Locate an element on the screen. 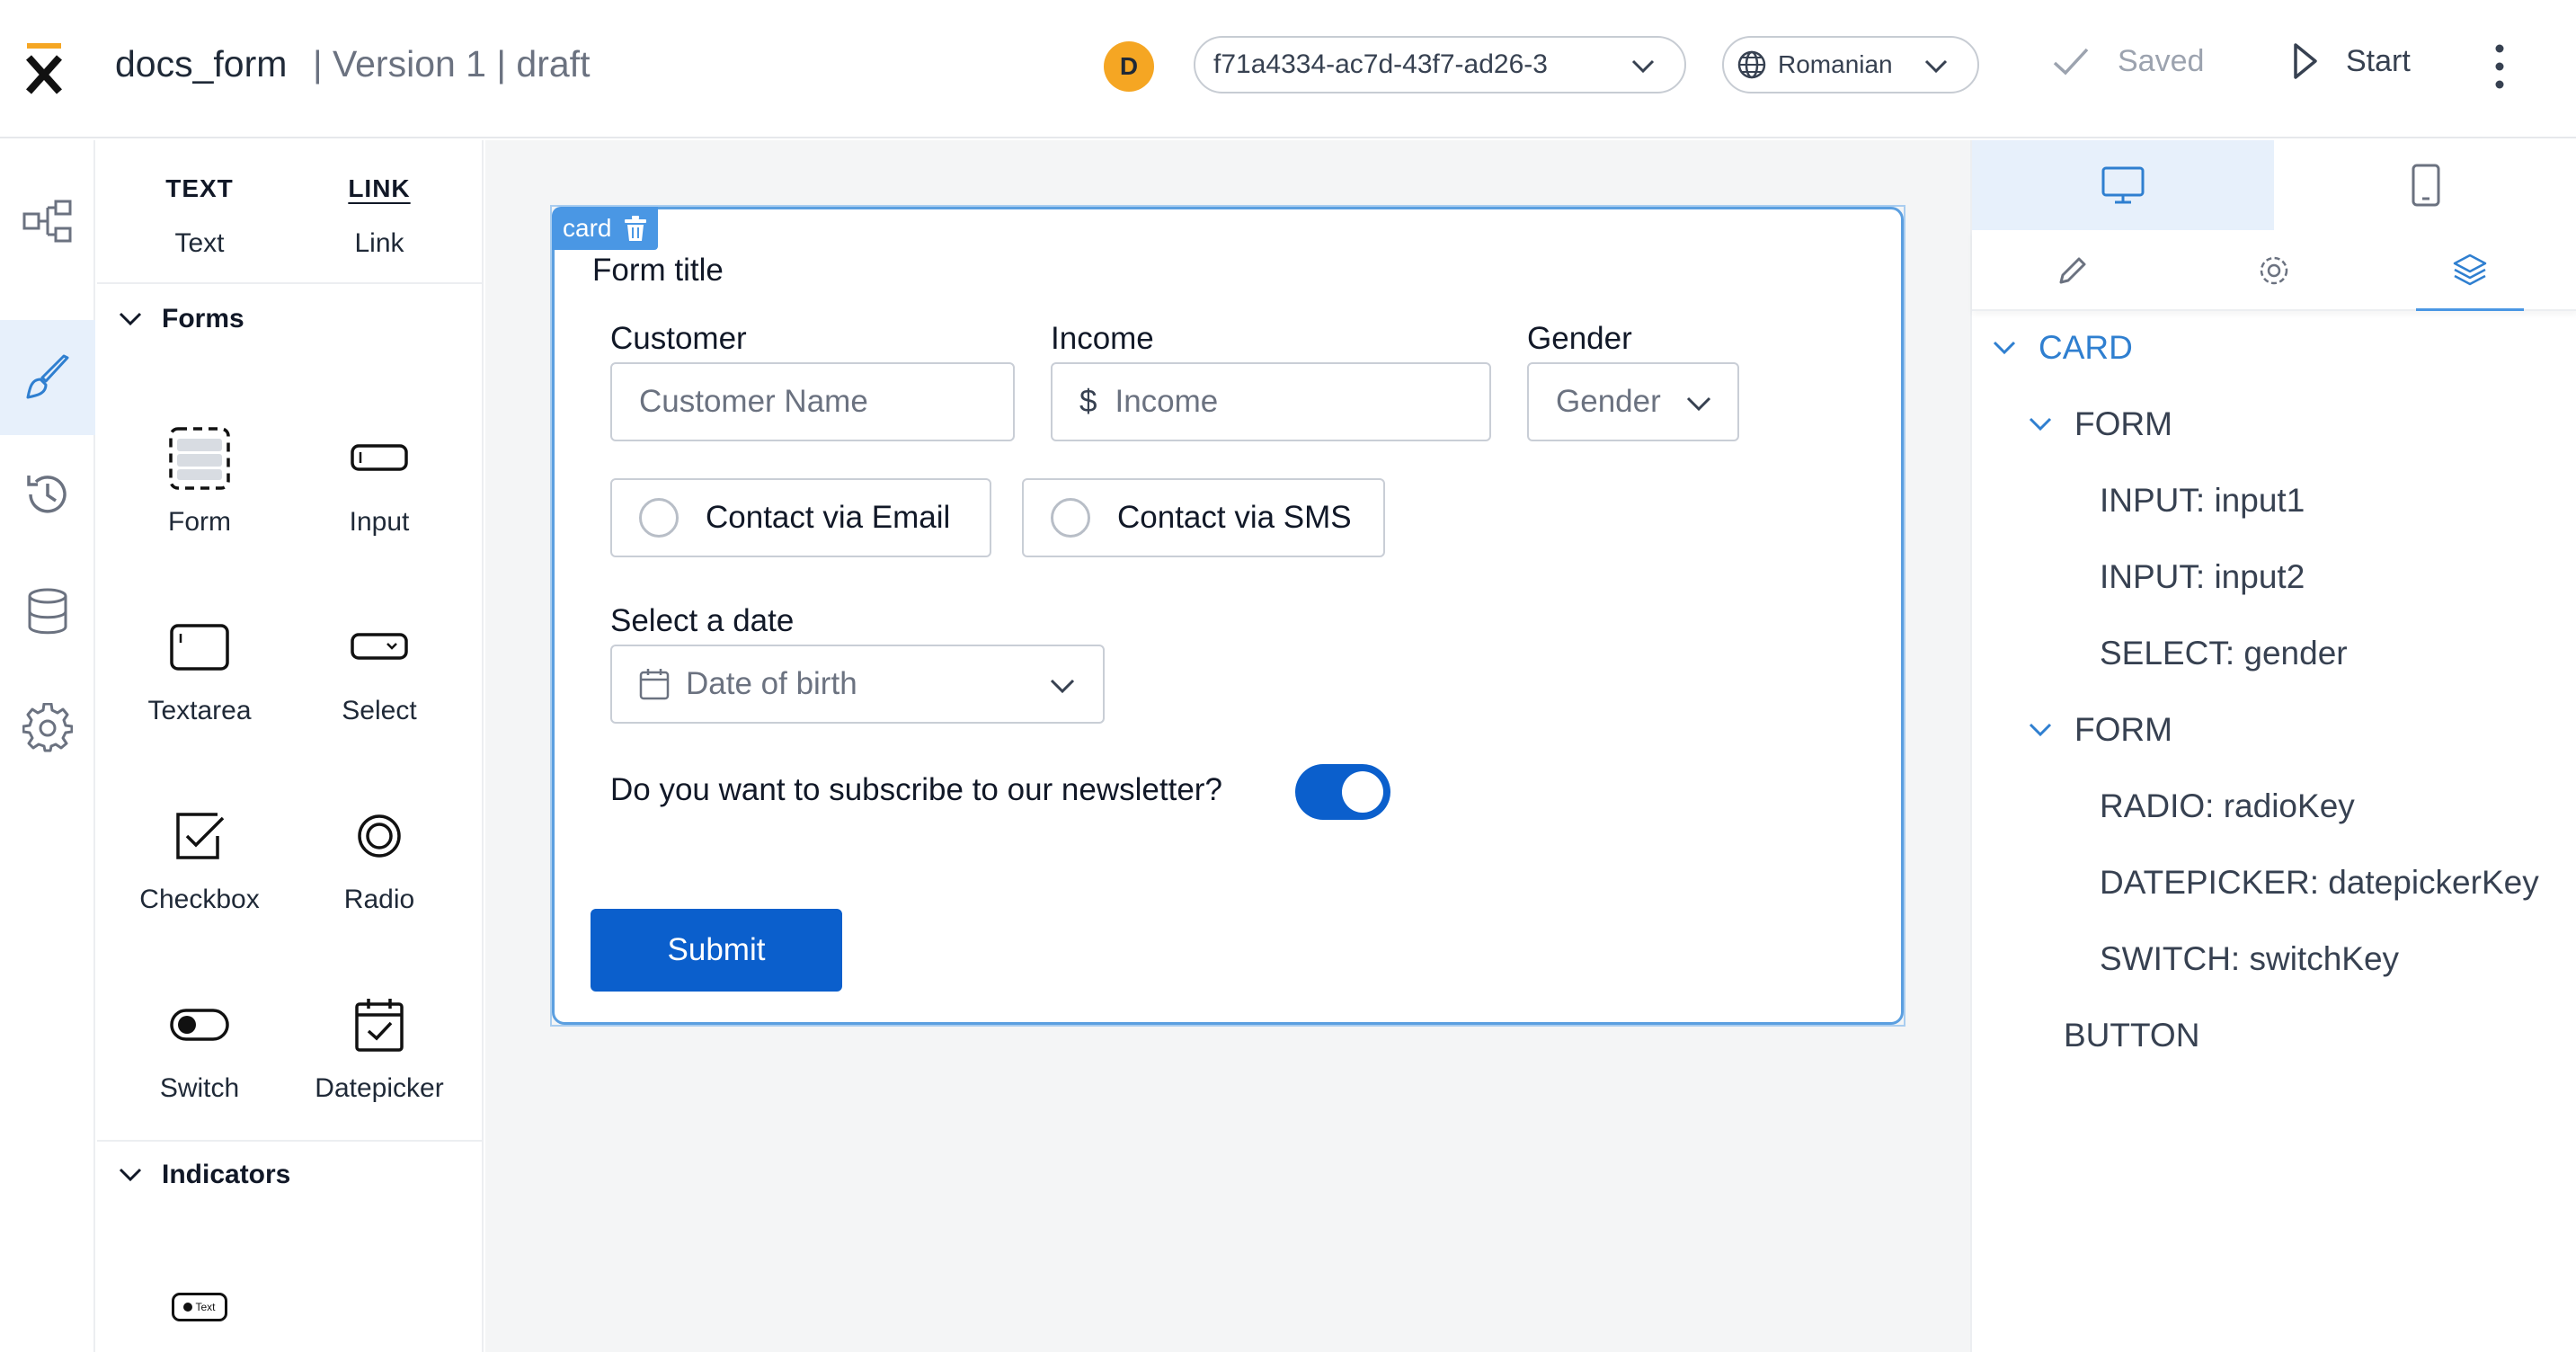 This screenshot has height=1352, width=2576. forms-section-toggle: Forms is located at coordinates (180, 319).